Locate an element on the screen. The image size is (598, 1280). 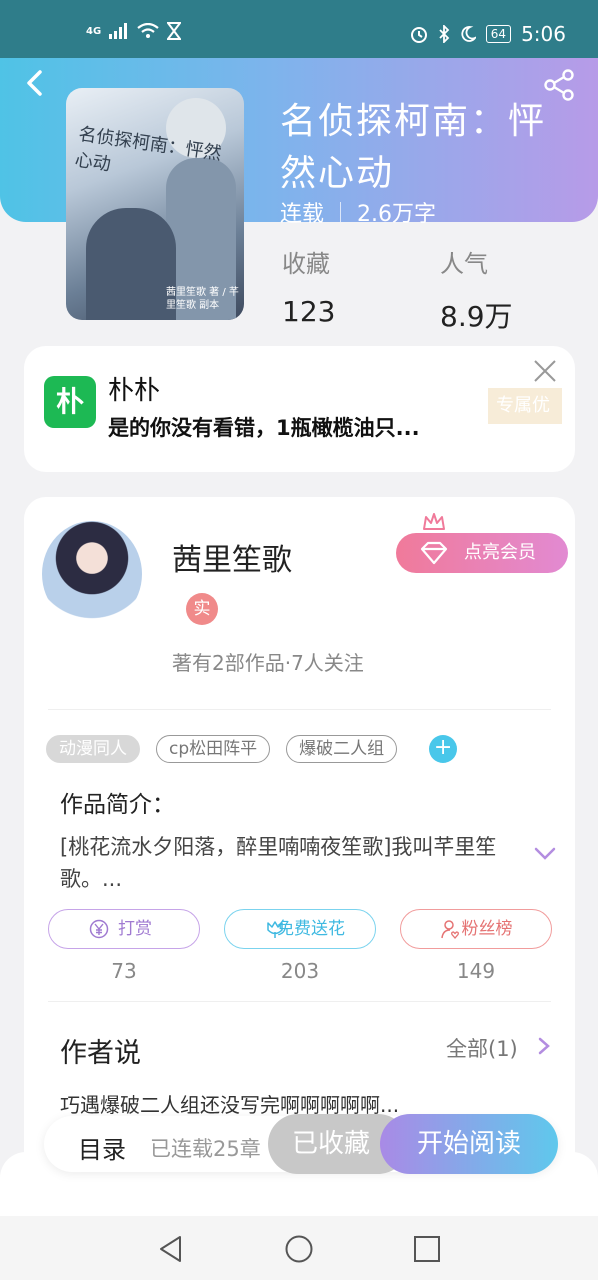
action-buttons: 打赏 免费送花 粉丝榜 is located at coordinates (300, 929).